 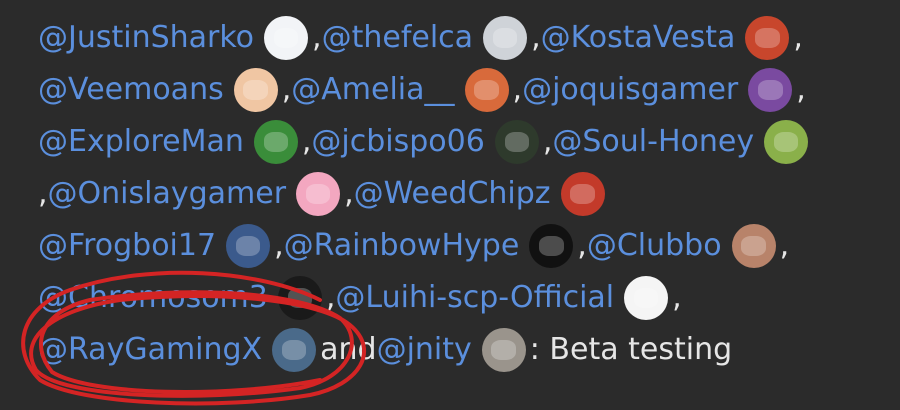 What do you see at coordinates (372, 90) in the screenshot?
I see `user-mention-link: @Amelia__` at bounding box center [372, 90].